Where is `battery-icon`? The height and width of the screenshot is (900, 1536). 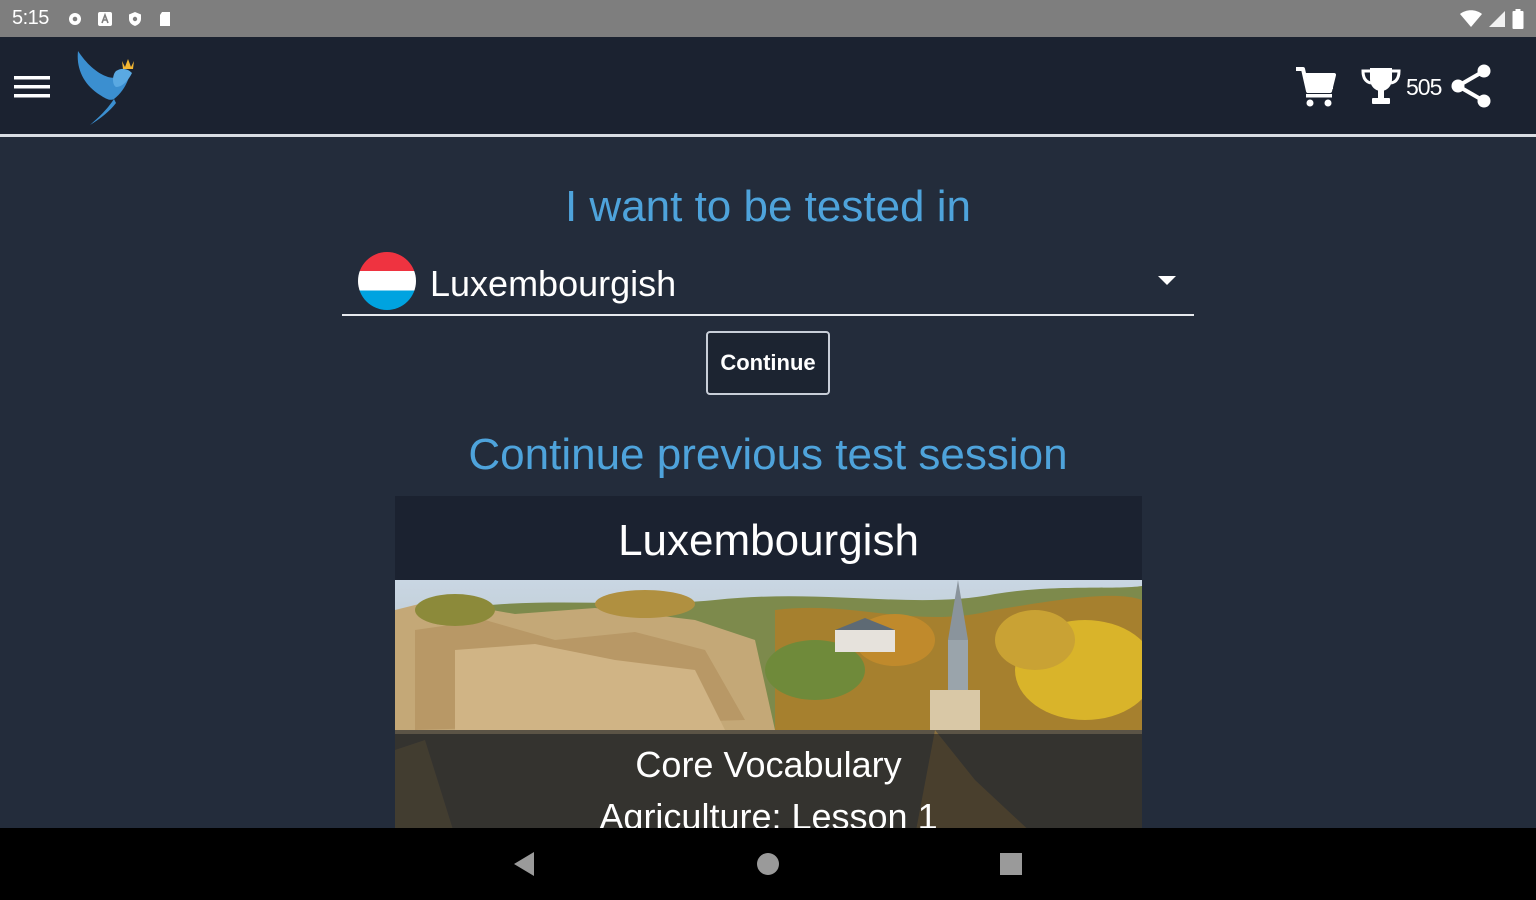 battery-icon is located at coordinates (1518, 18).